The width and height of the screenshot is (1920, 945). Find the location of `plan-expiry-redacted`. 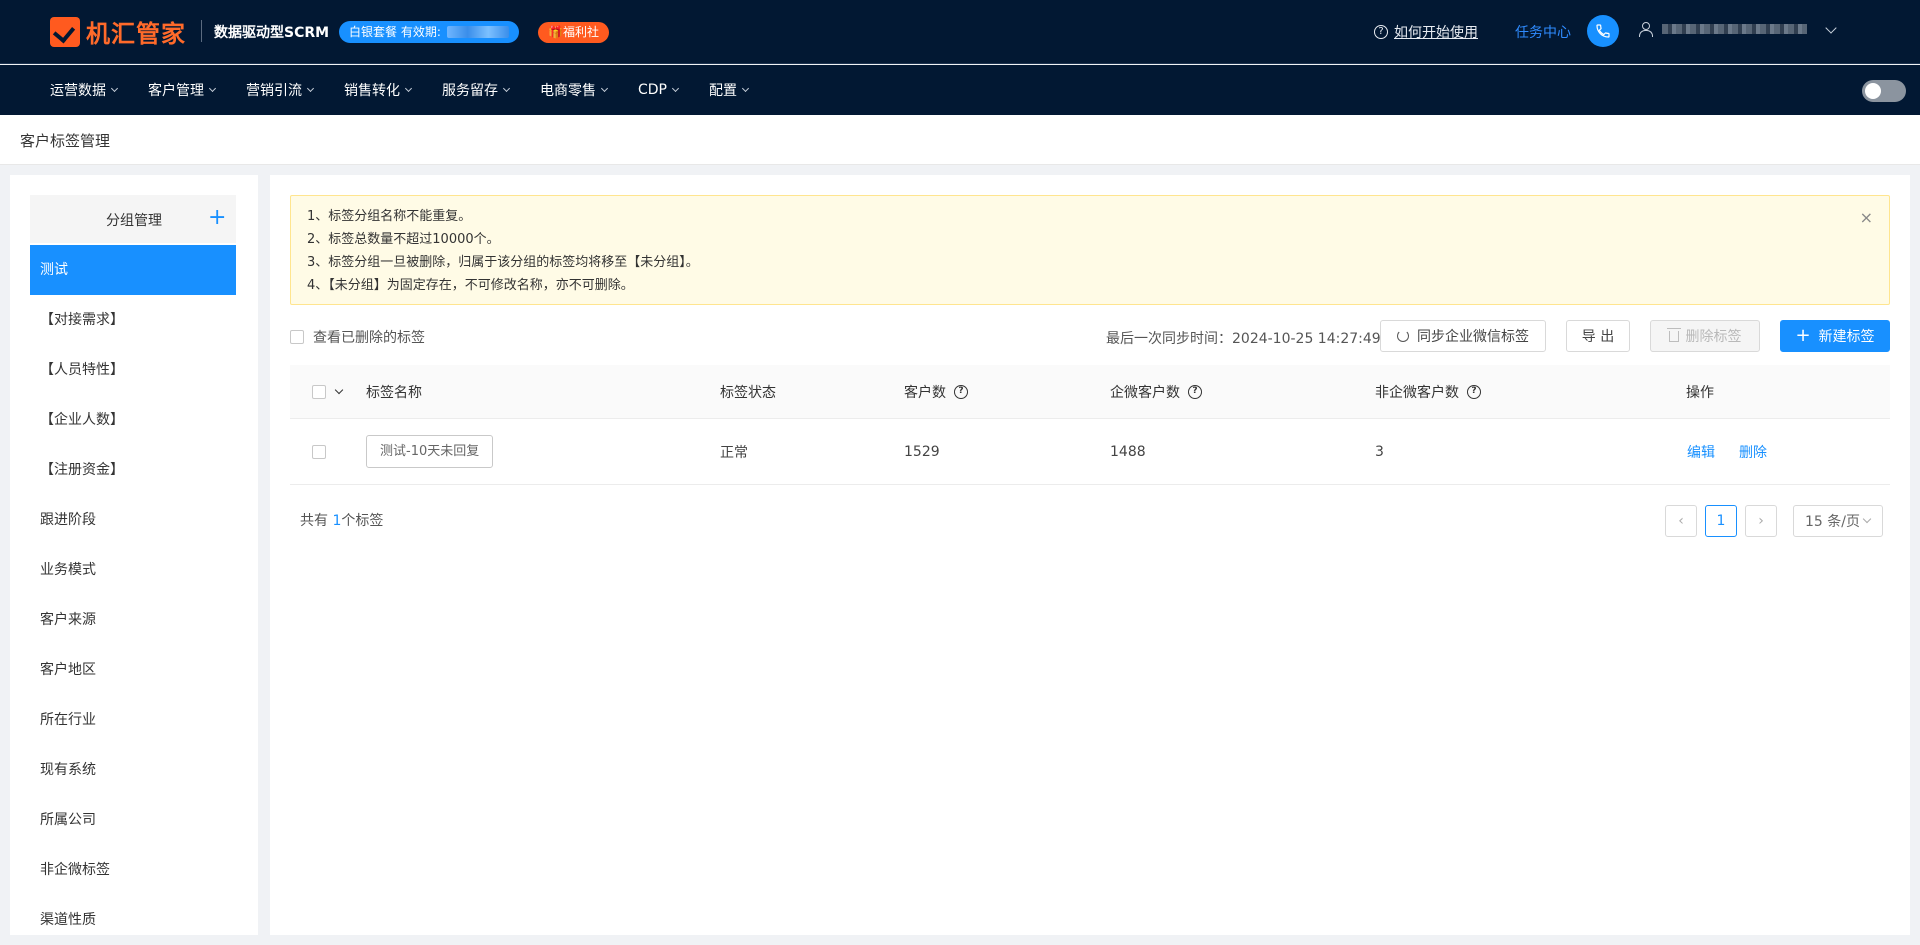

plan-expiry-redacted is located at coordinates (477, 32).